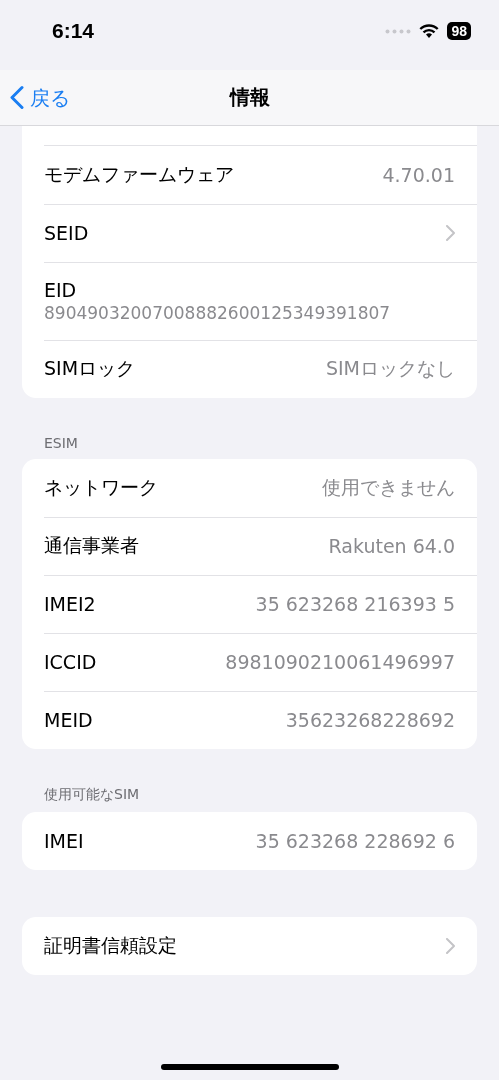 The width and height of the screenshot is (499, 1080). What do you see at coordinates (390, 368) in the screenshot?
I see `row-value: SIMロックなし` at bounding box center [390, 368].